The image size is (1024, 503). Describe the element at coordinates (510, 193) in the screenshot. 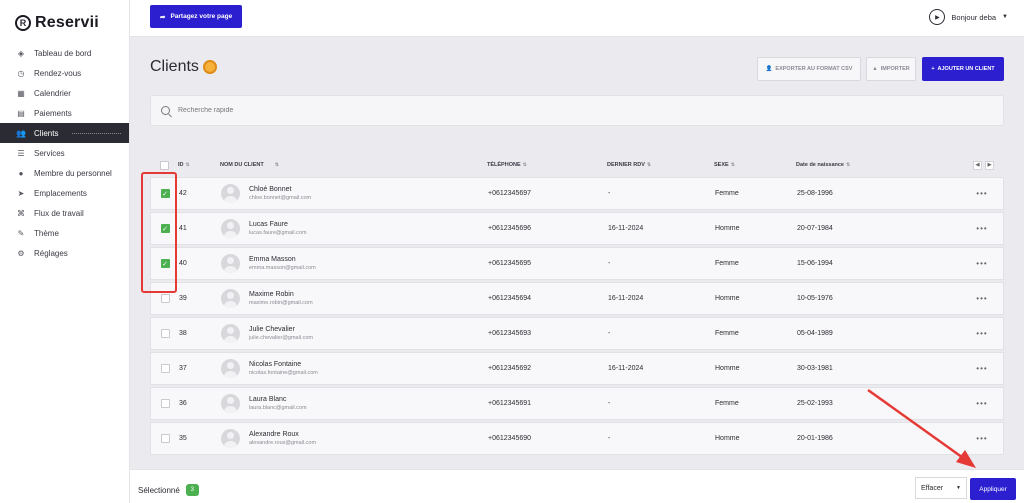

I see `cell-phone: +0612345697` at that location.